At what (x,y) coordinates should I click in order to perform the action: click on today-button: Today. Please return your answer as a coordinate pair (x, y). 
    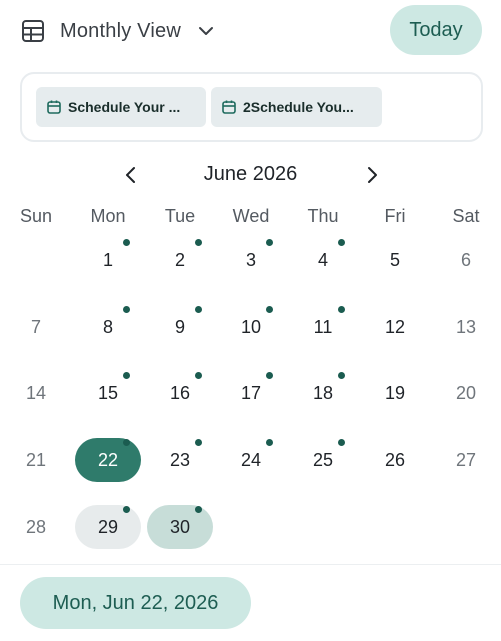
    Looking at the image, I should click on (436, 30).